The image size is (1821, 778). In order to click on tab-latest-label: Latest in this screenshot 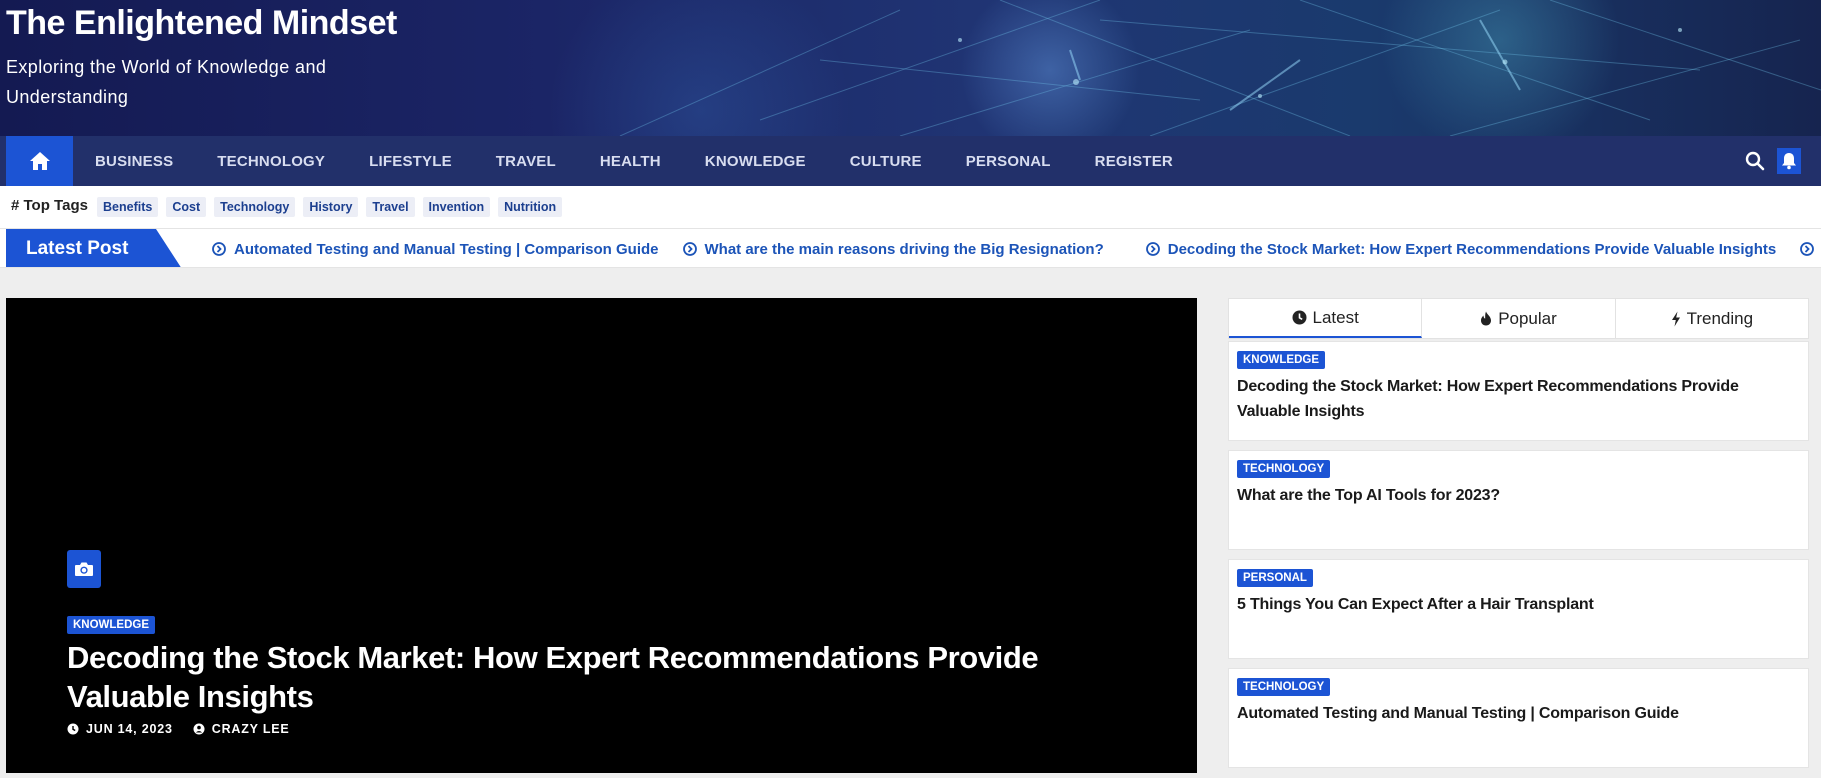, I will do `click(1335, 317)`.